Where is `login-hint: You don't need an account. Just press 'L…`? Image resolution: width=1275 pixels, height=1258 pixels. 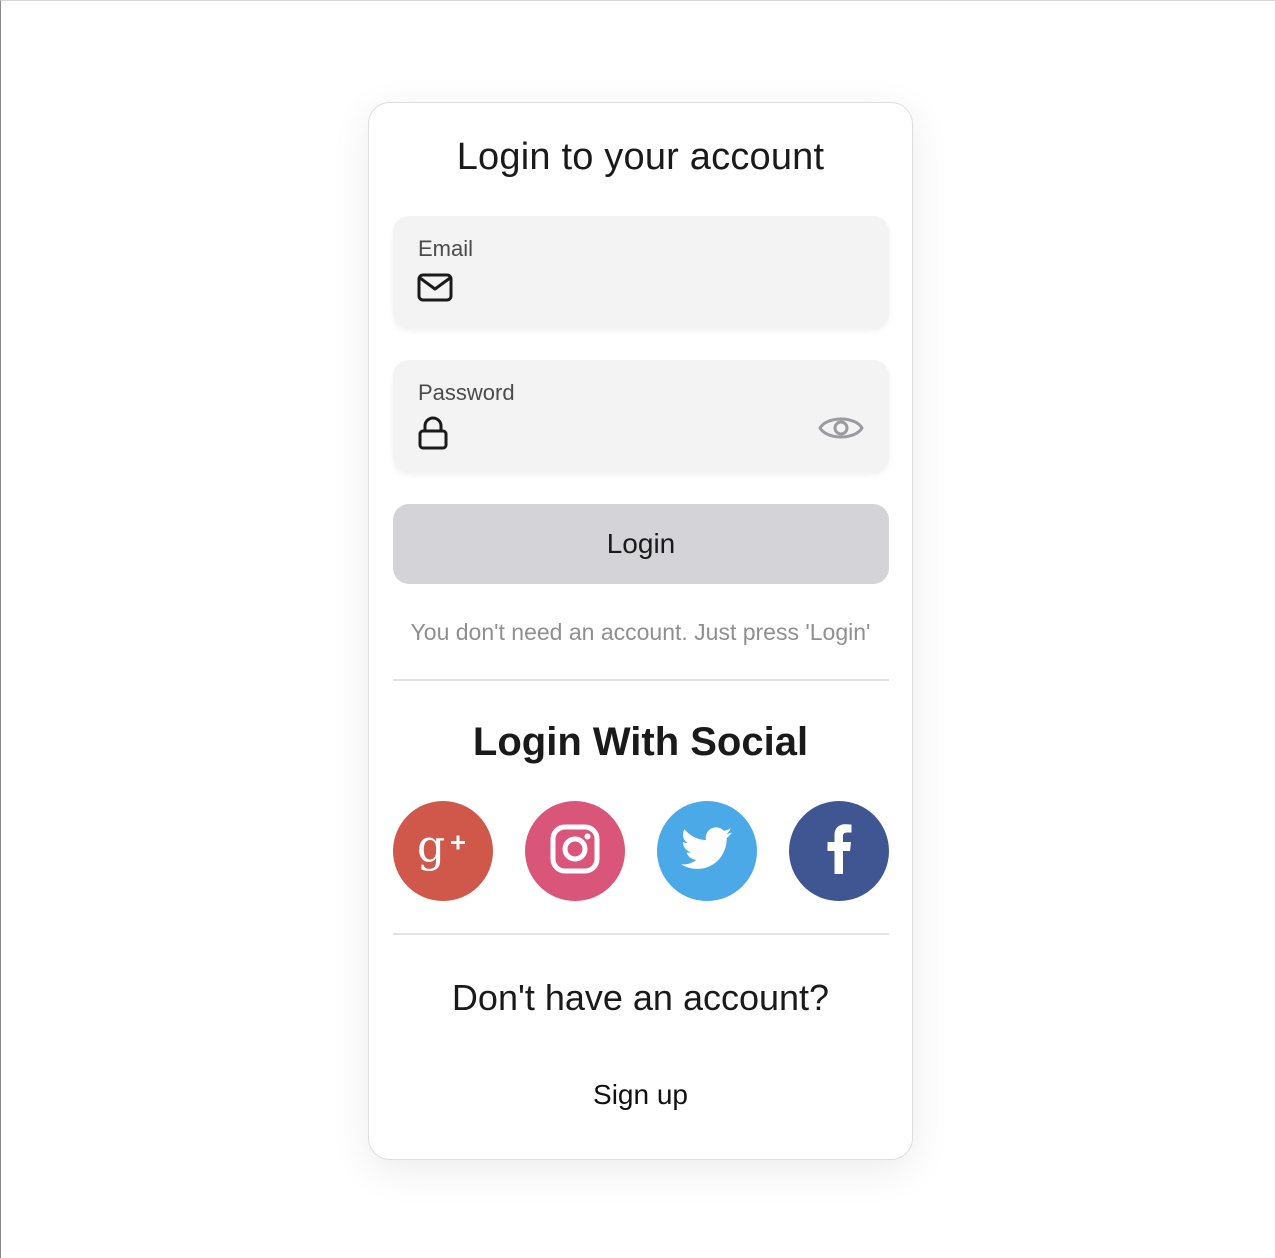
login-hint: You don't need an account. Just press 'L… is located at coordinates (640, 632).